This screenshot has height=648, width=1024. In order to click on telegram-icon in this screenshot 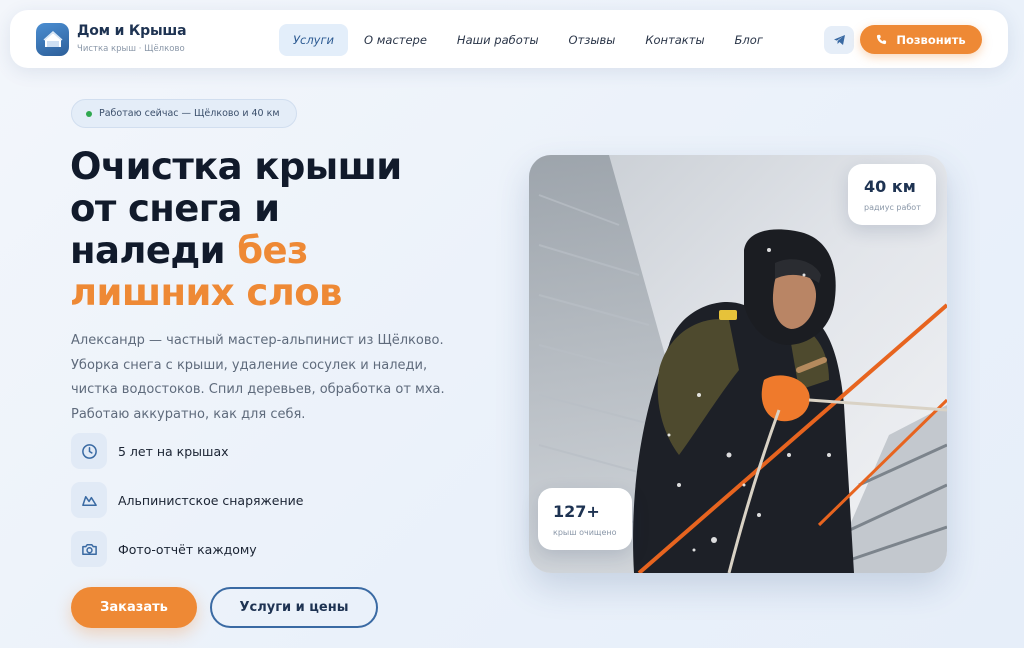, I will do `click(839, 40)`.